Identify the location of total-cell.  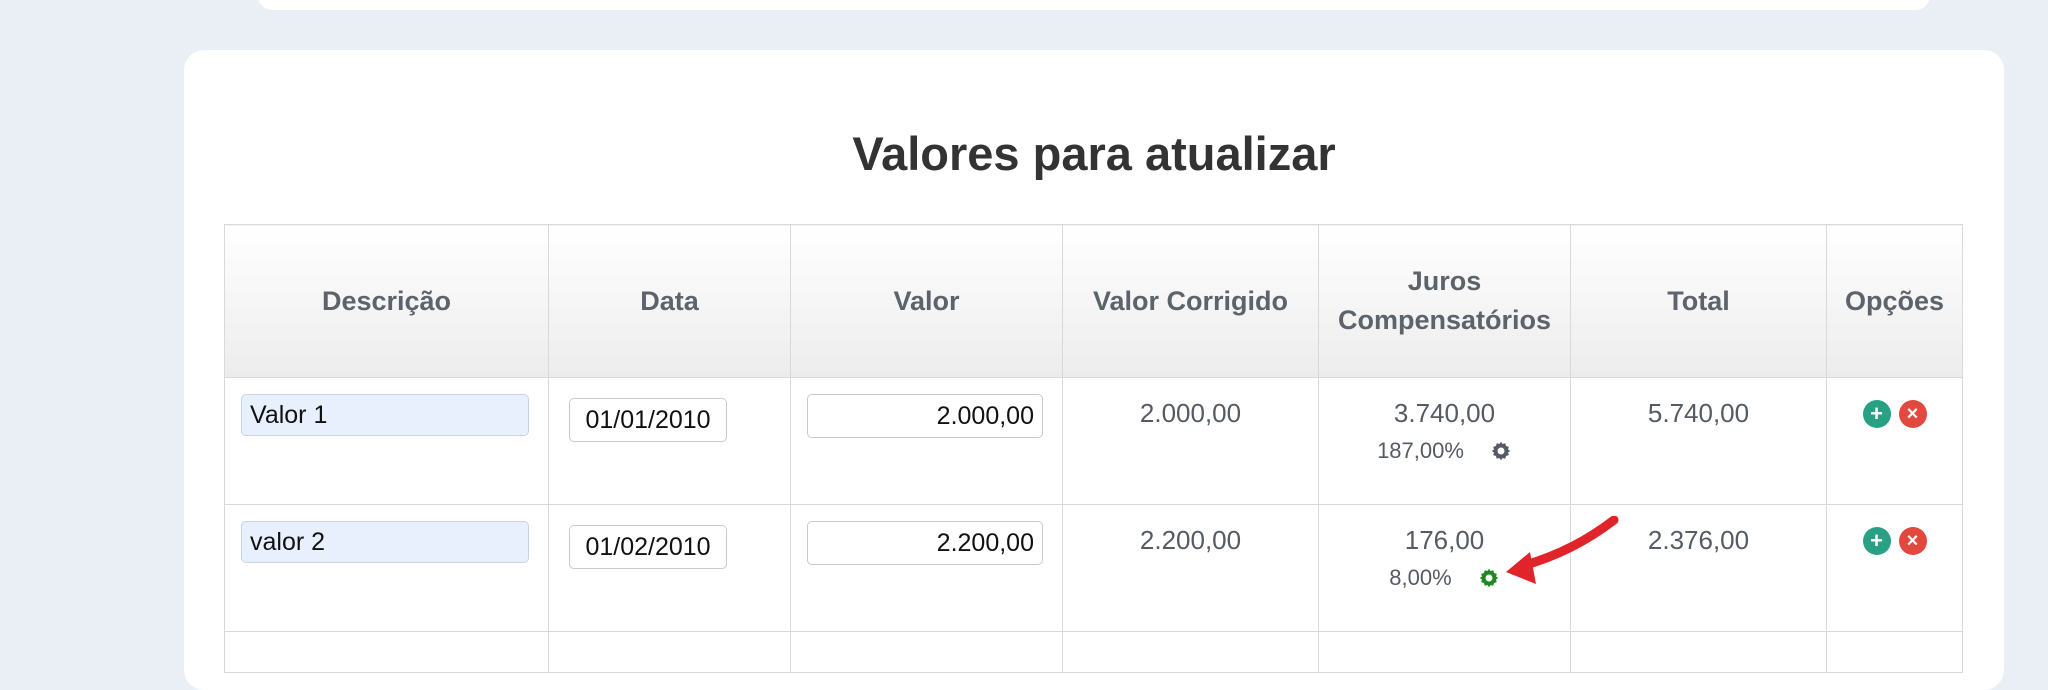
(1698, 652).